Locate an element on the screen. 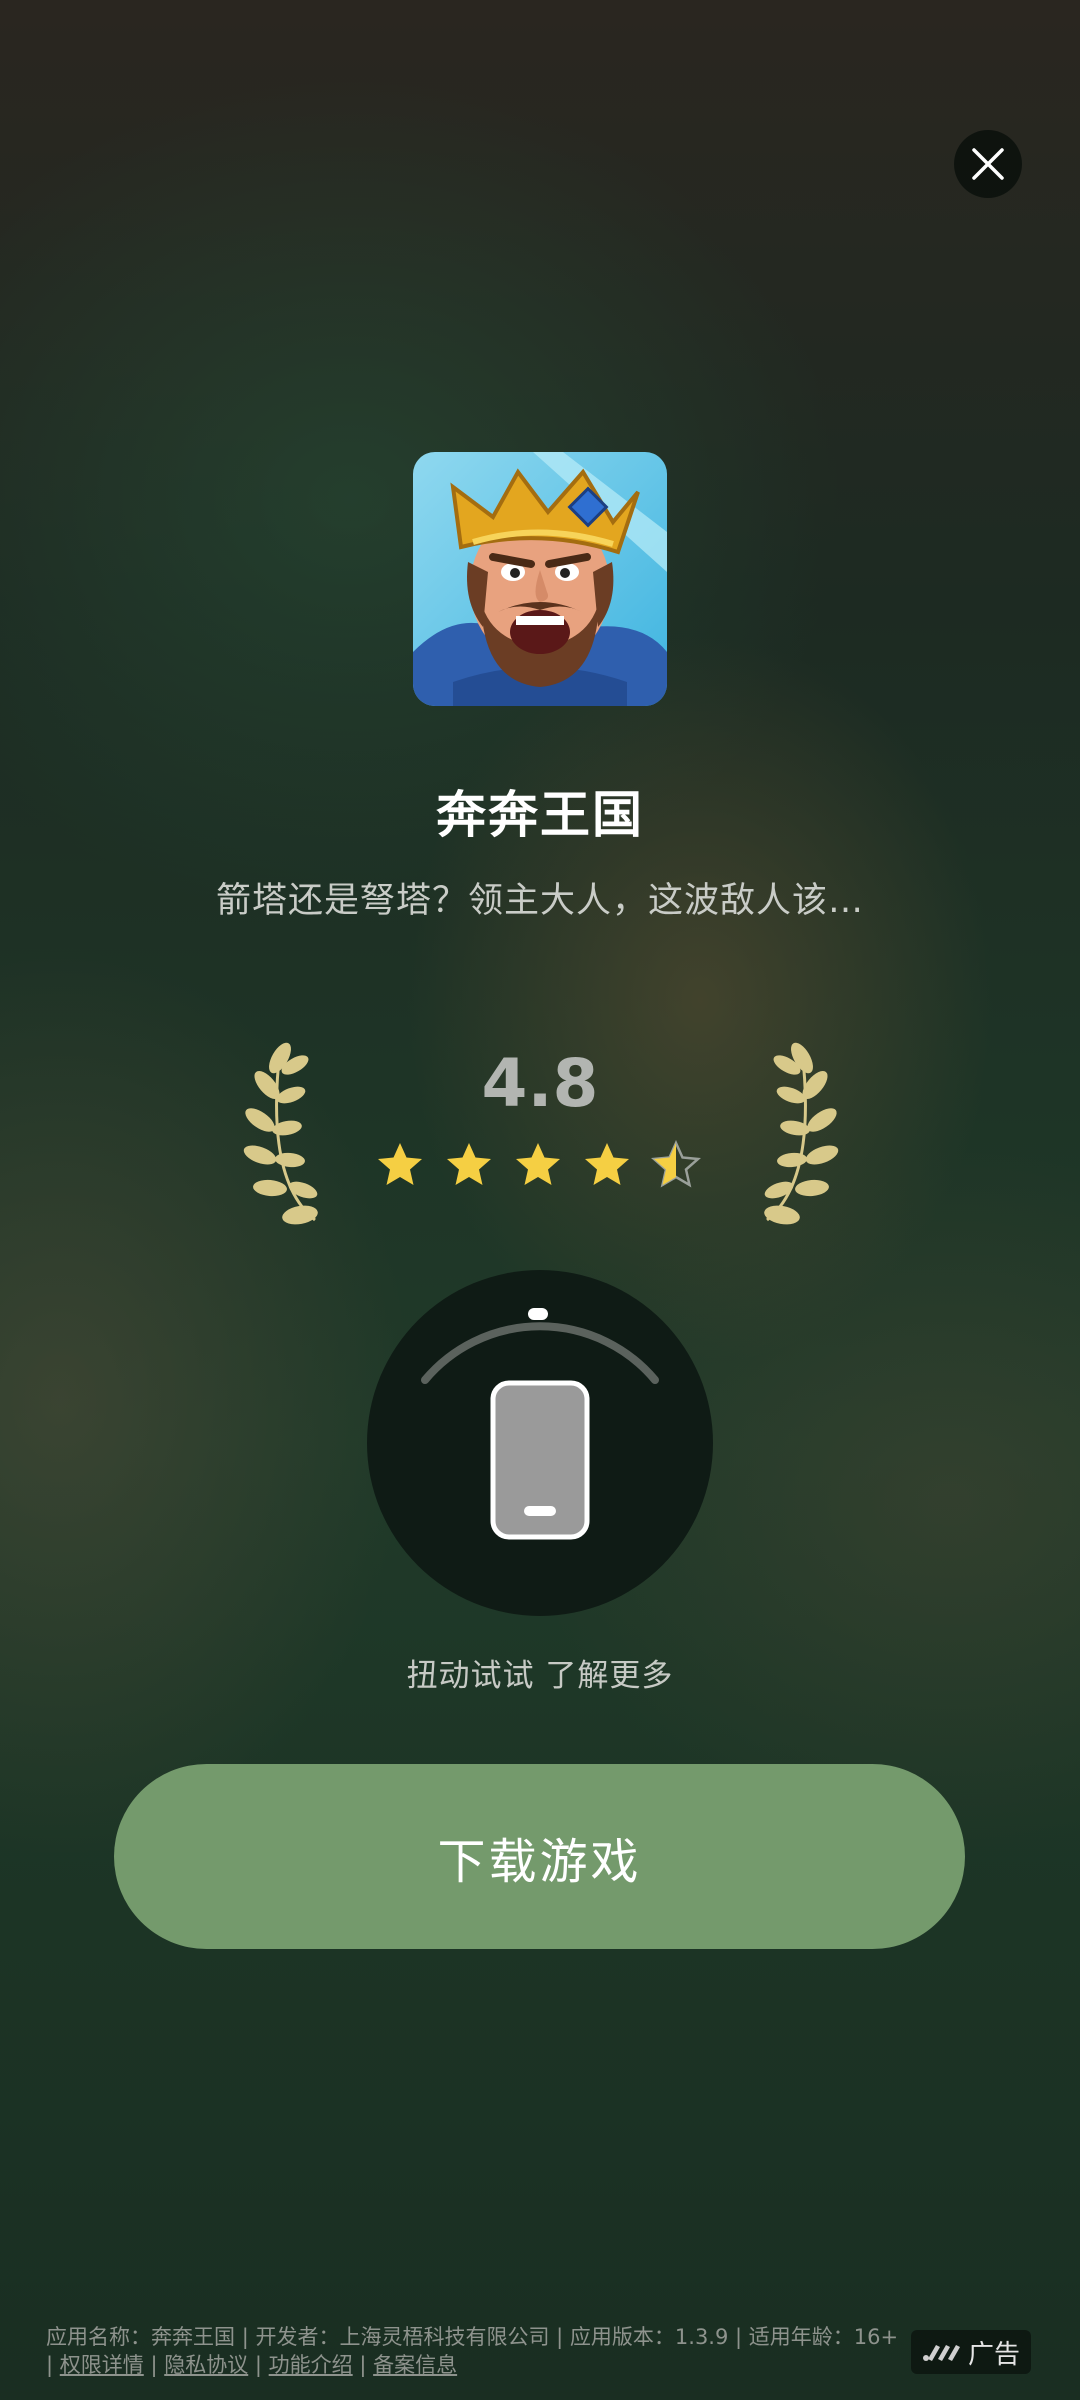 Image resolution: width=1080 pixels, height=2400 pixels. ad-badge: 广告 is located at coordinates (971, 2352).